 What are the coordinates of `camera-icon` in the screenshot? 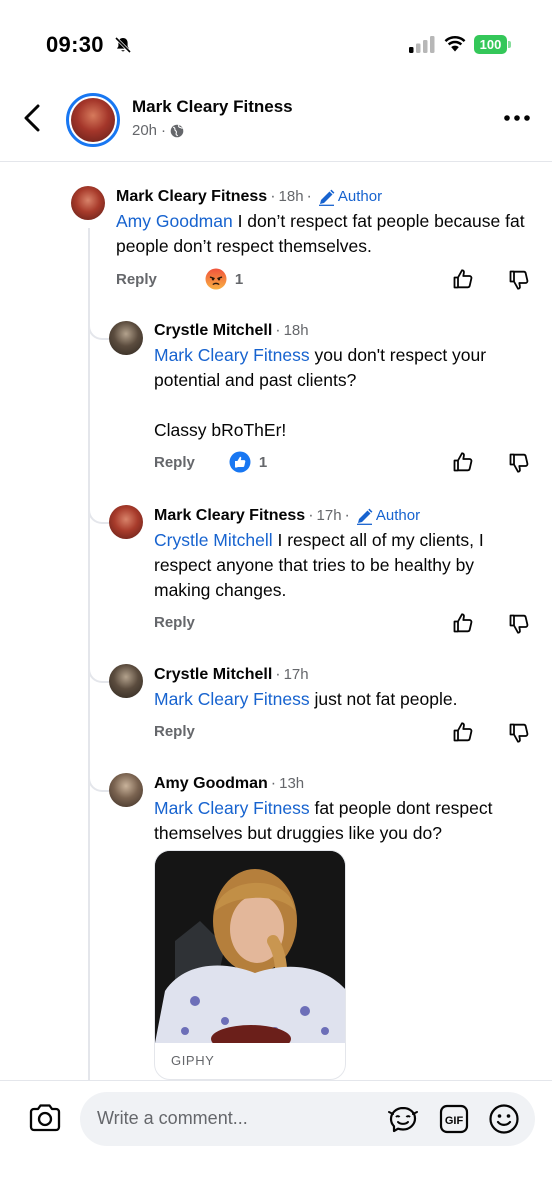 It's located at (45, 1118).